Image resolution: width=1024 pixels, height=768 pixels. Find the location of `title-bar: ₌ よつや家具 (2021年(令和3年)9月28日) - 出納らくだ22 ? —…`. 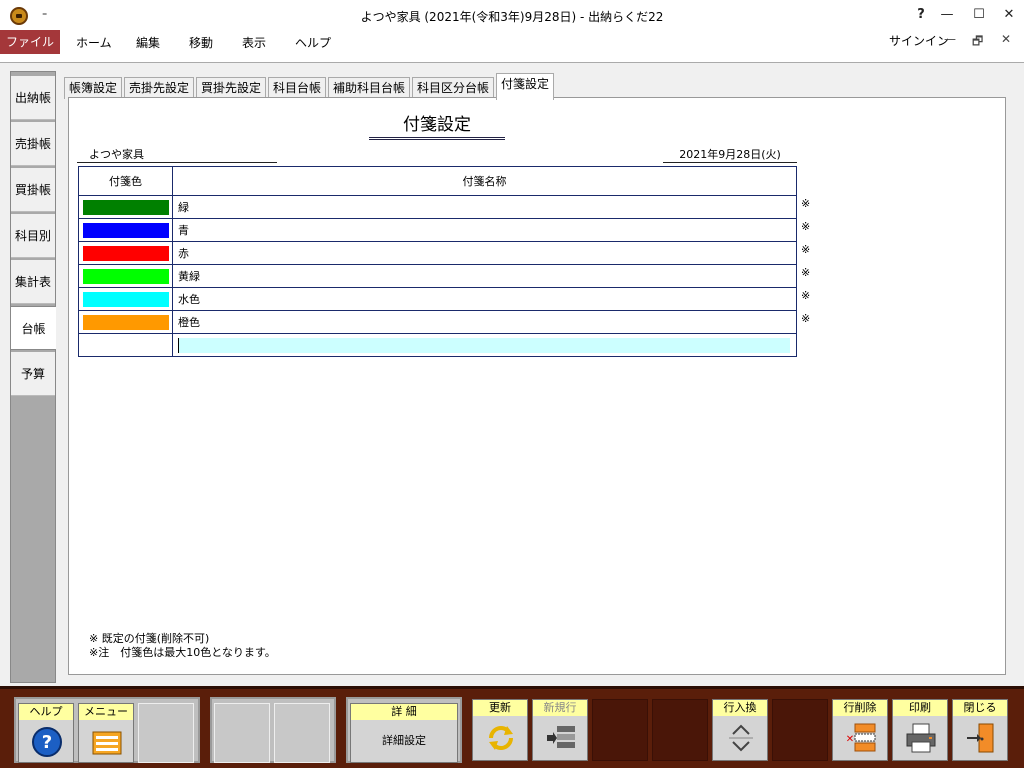

title-bar: ₌ よつや家具 (2021年(令和3年)9月28日) - 出納らくだ22 ? —… is located at coordinates (512, 15).